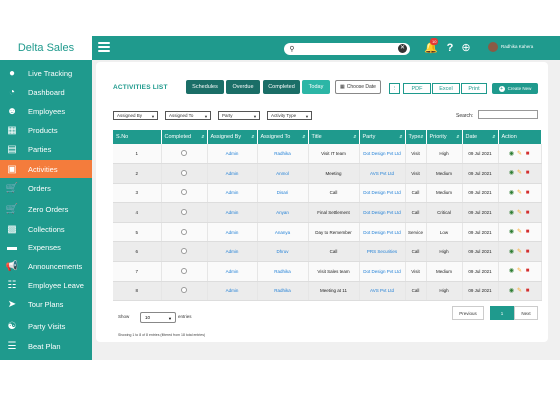 Image resolution: width=560 pixels, height=400 pixels. What do you see at coordinates (394, 88) in the screenshot?
I see `more-options-icon: ⋮` at bounding box center [394, 88].